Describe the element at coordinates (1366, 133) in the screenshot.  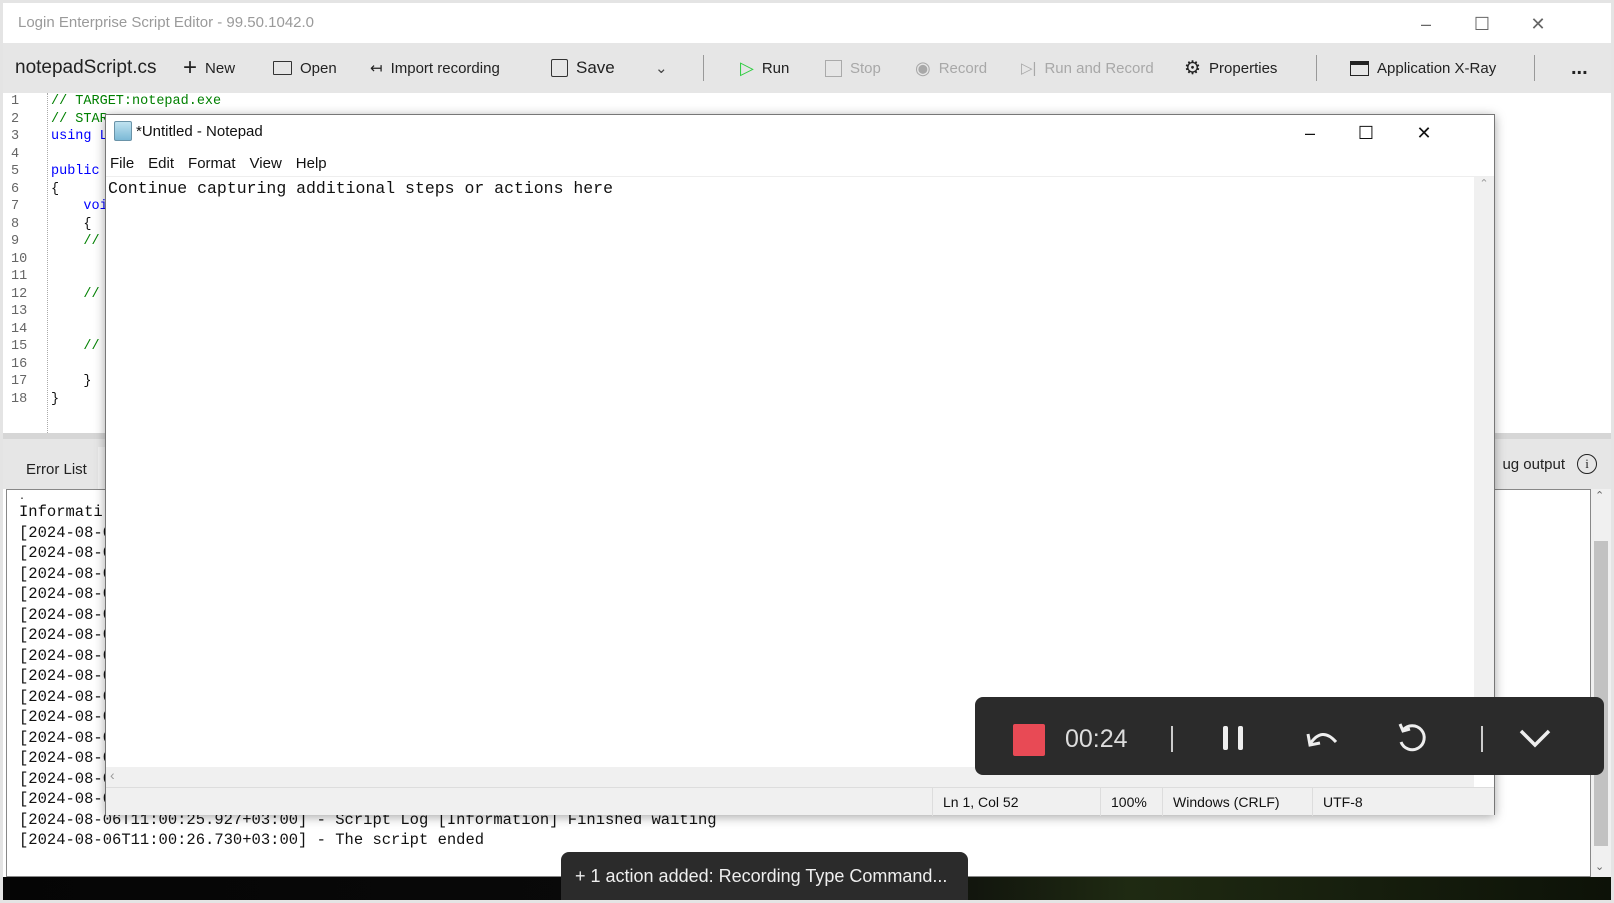
I see `notepad-maximize-button: ☐` at that location.